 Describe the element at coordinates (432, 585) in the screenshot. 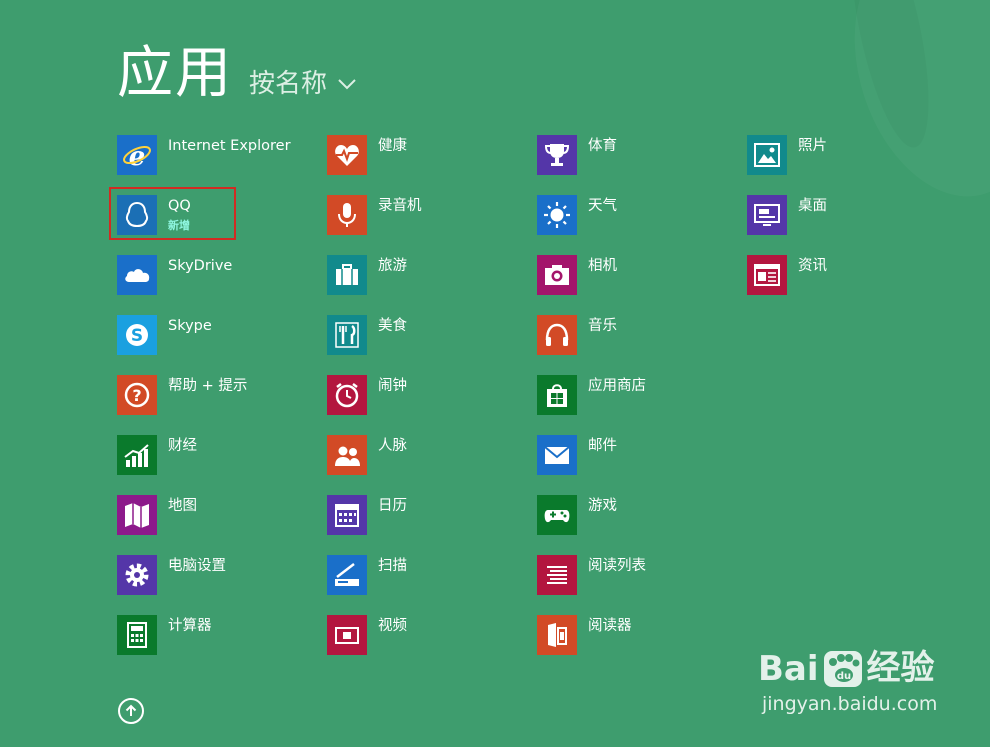

I see `app-tile-scanner: 扫描` at that location.